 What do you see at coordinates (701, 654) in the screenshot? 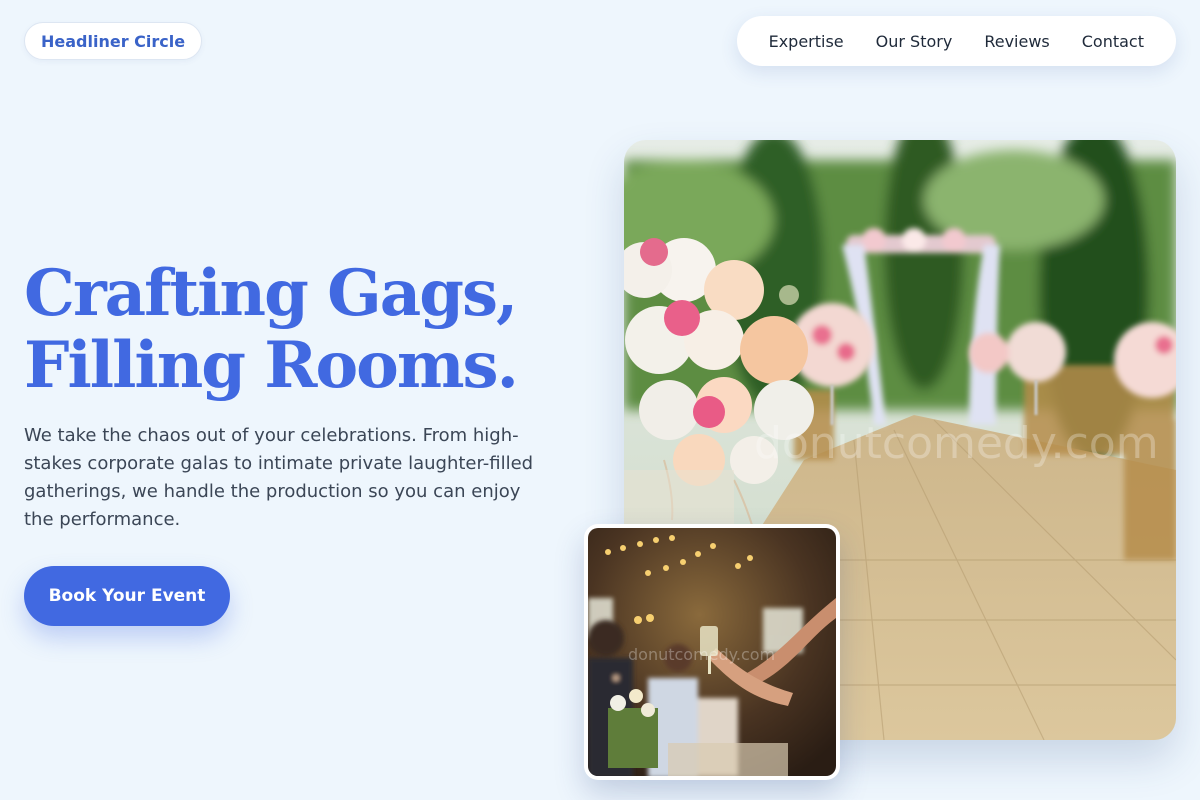
I see `image-watermark-small: donutcomedy.com` at bounding box center [701, 654].